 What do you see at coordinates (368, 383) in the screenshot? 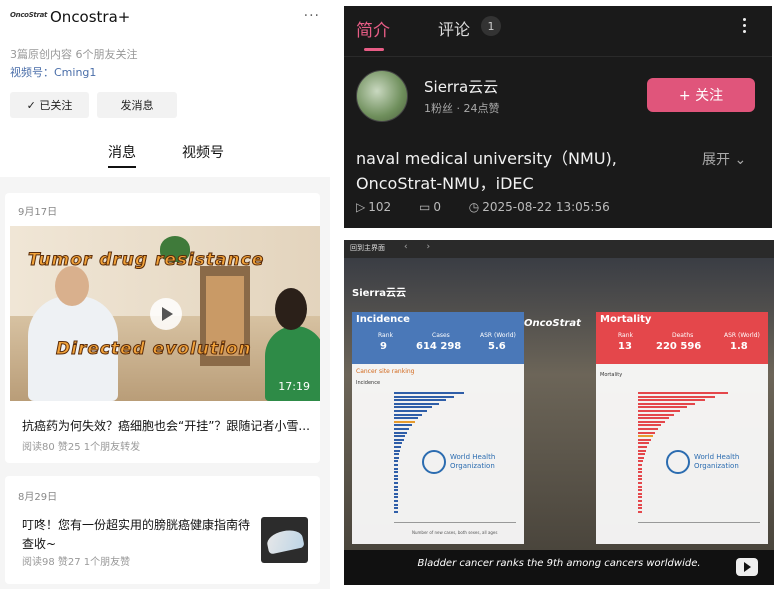
I see `chart-label: Incidence` at bounding box center [368, 383].